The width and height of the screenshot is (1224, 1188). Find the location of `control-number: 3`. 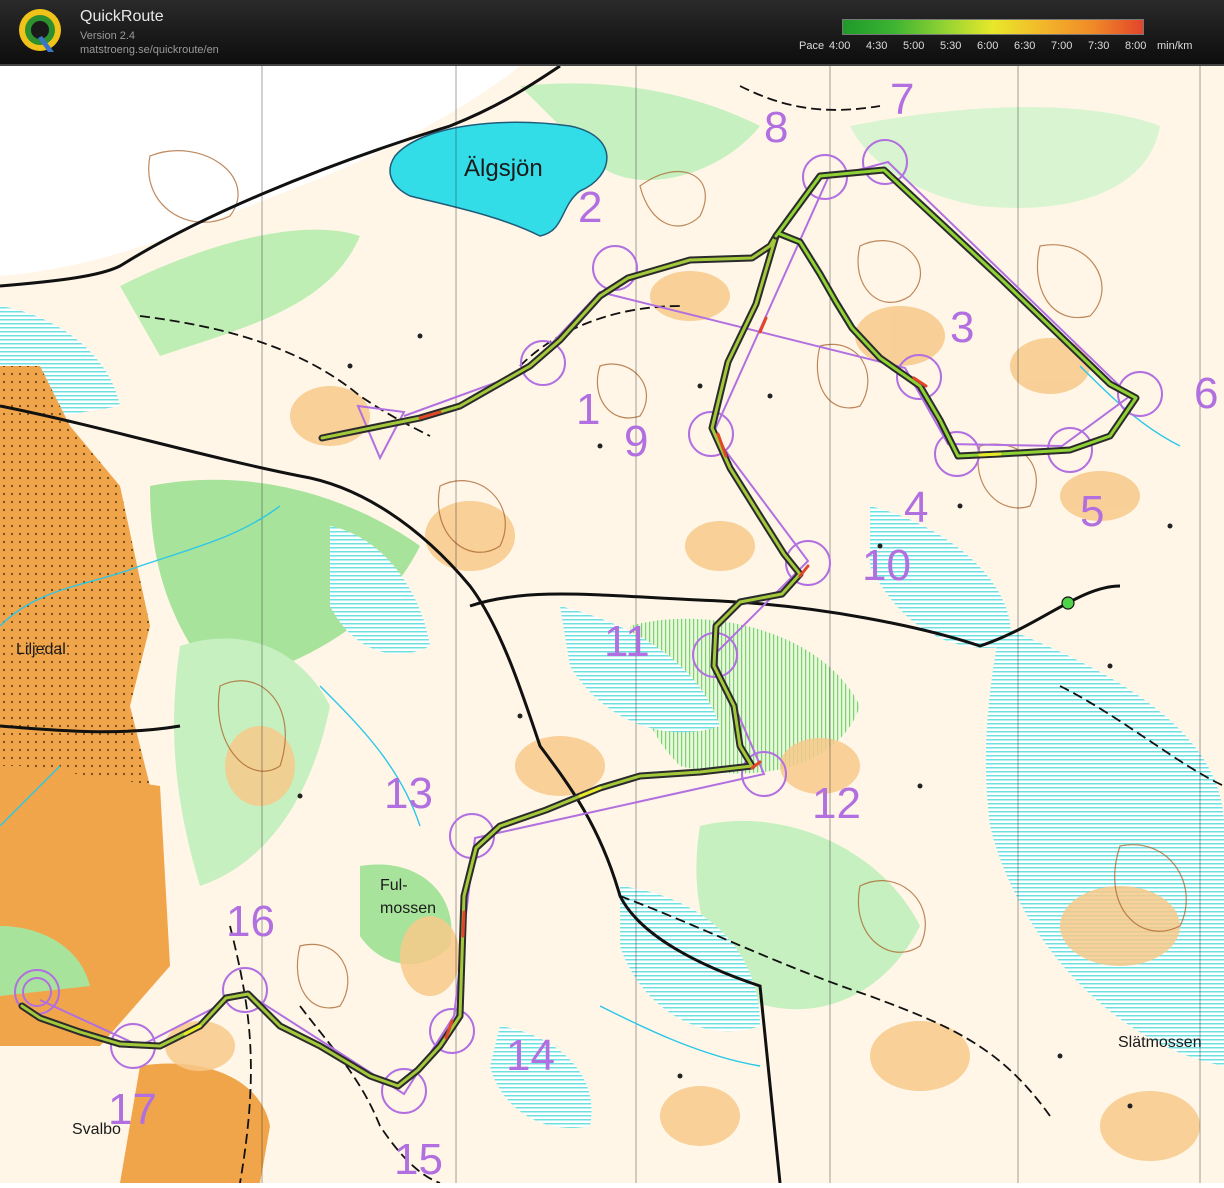

control-number: 3 is located at coordinates (962, 327).